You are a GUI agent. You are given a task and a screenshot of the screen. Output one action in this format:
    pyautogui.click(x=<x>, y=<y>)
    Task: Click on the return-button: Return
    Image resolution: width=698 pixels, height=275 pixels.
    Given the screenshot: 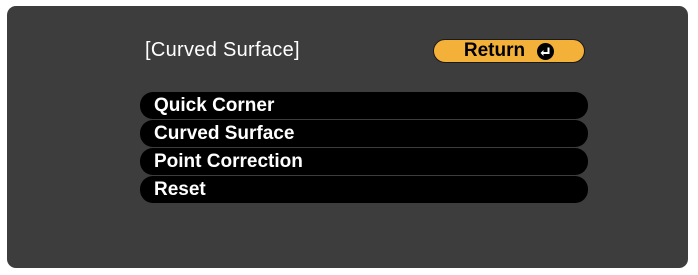 What is the action you would take?
    pyautogui.click(x=509, y=51)
    